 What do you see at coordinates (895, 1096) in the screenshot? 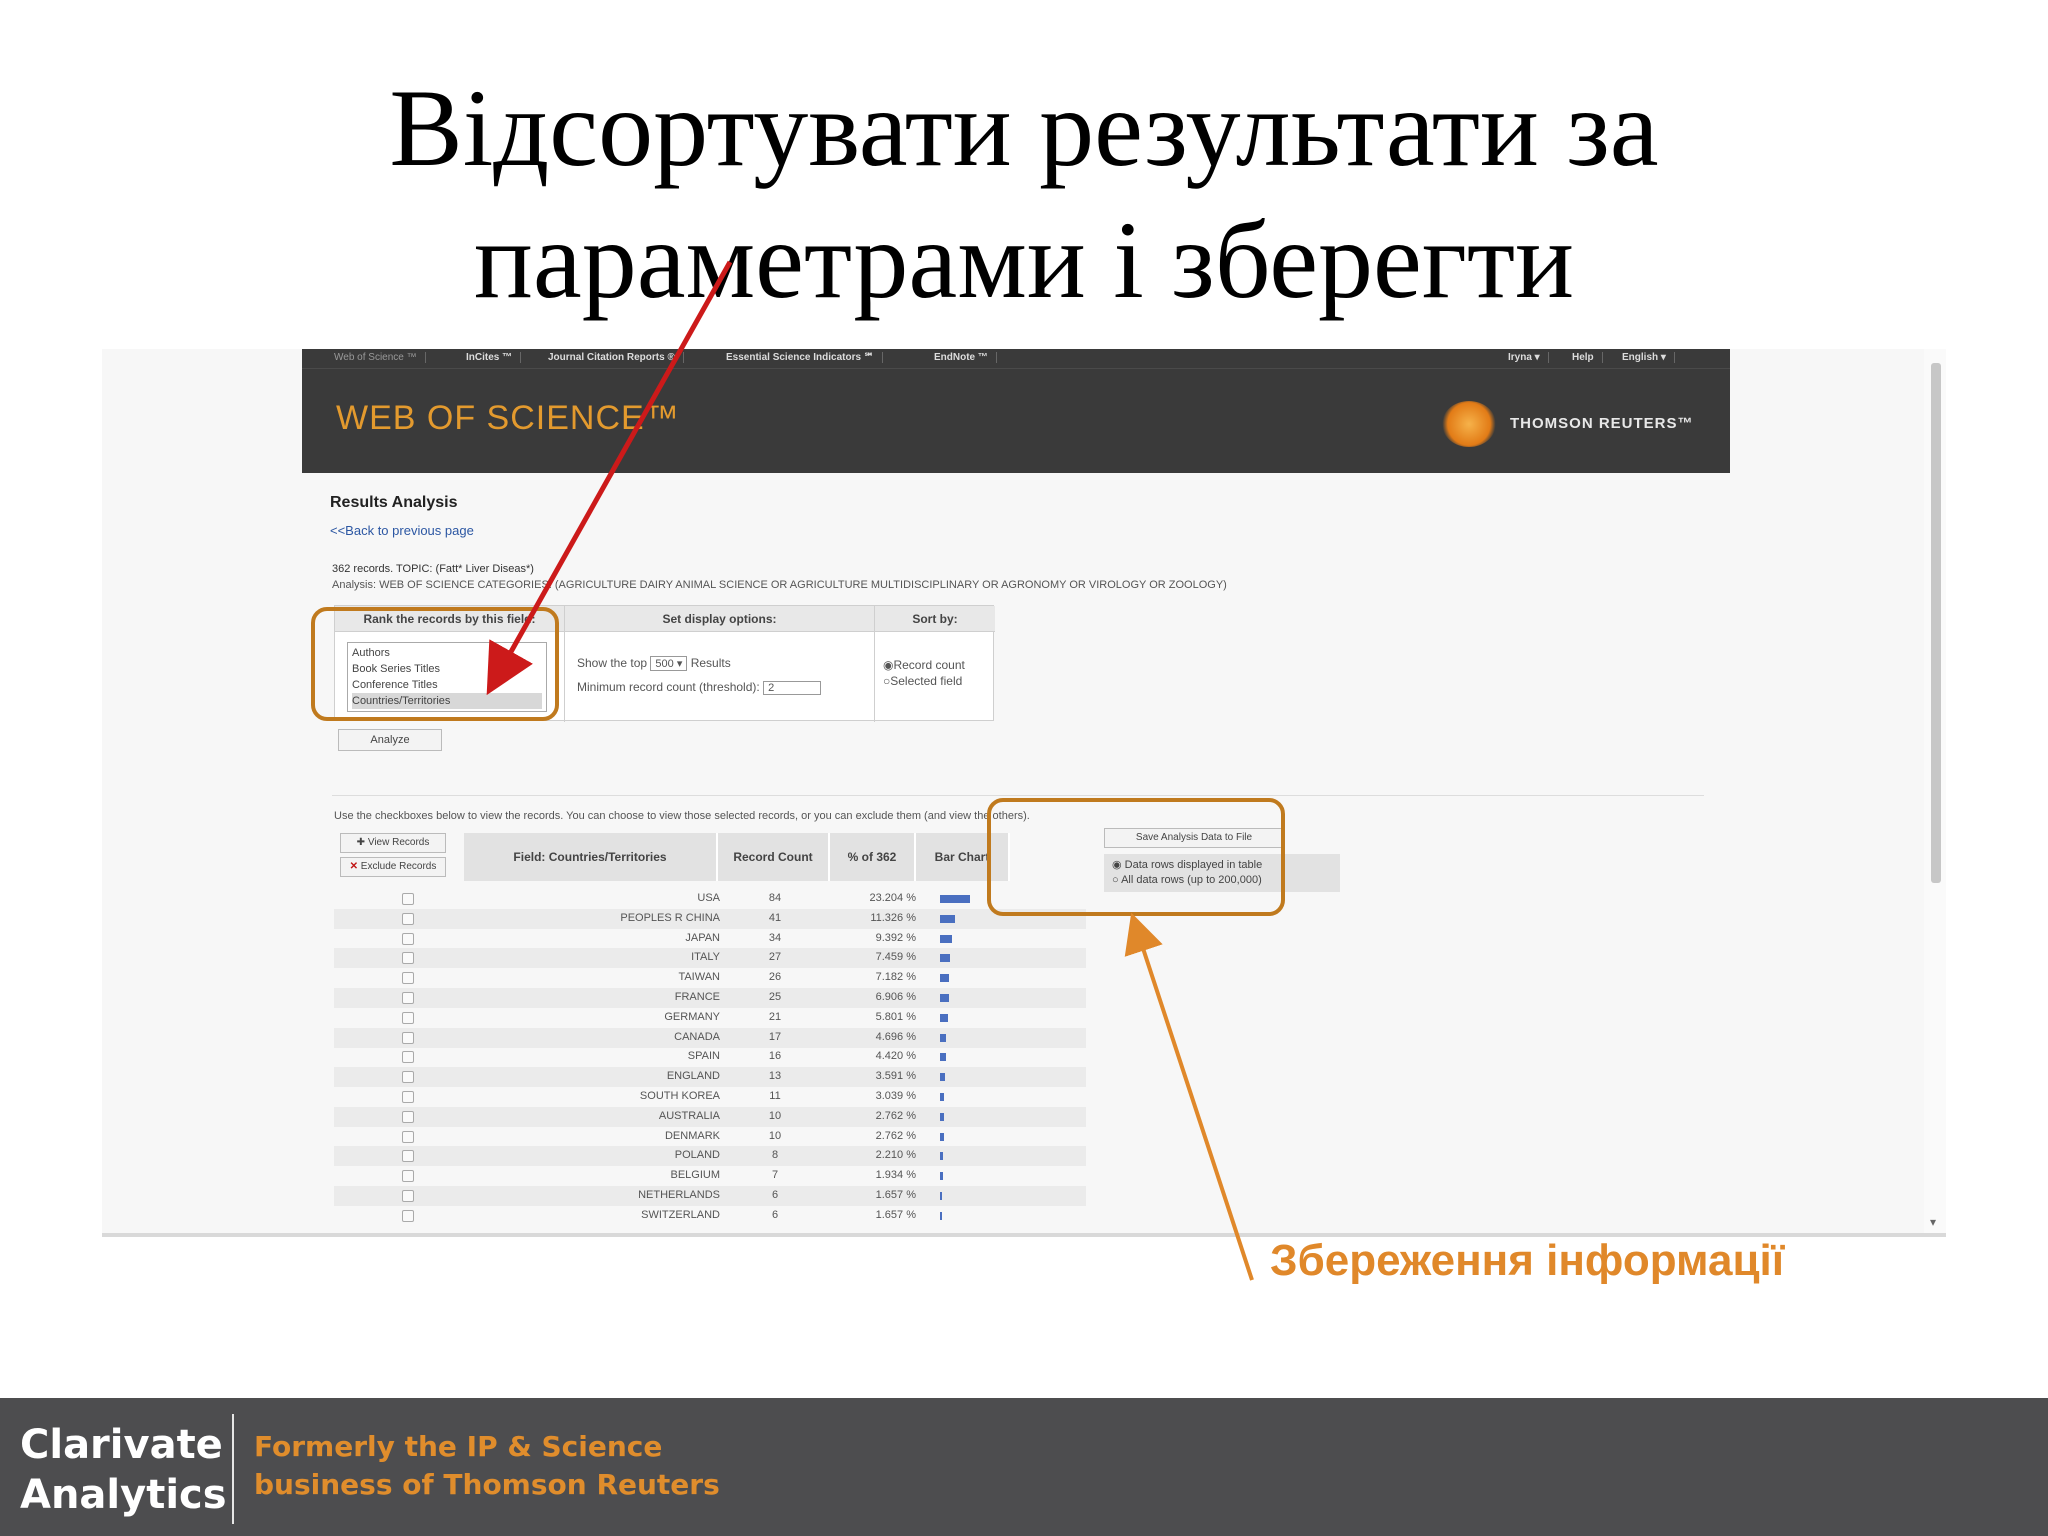
I see `row-percent: 3.039 %` at bounding box center [895, 1096].